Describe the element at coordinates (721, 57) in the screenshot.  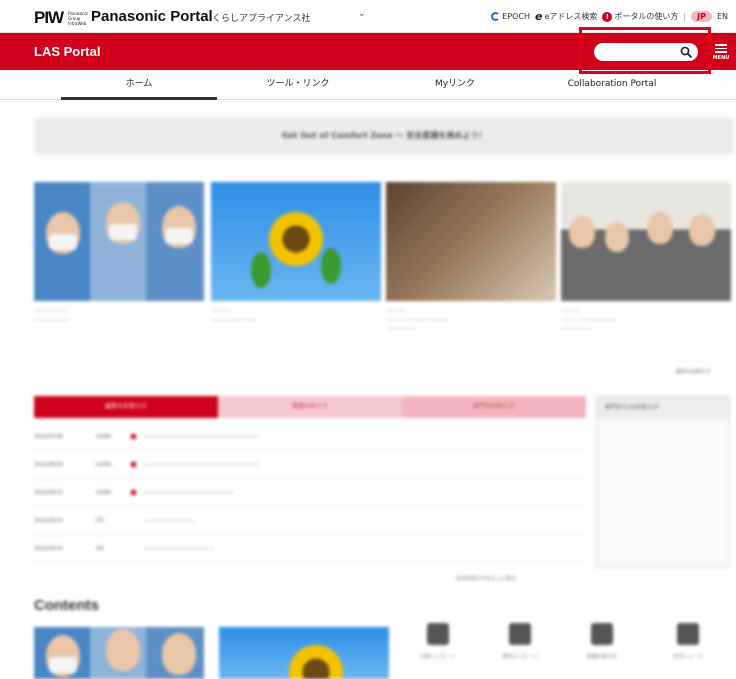
I see `menu-label: MENU` at that location.